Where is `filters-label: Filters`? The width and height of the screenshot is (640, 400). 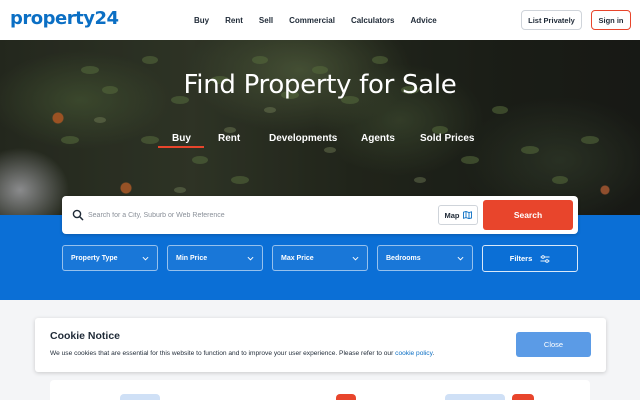 filters-label: Filters is located at coordinates (521, 258).